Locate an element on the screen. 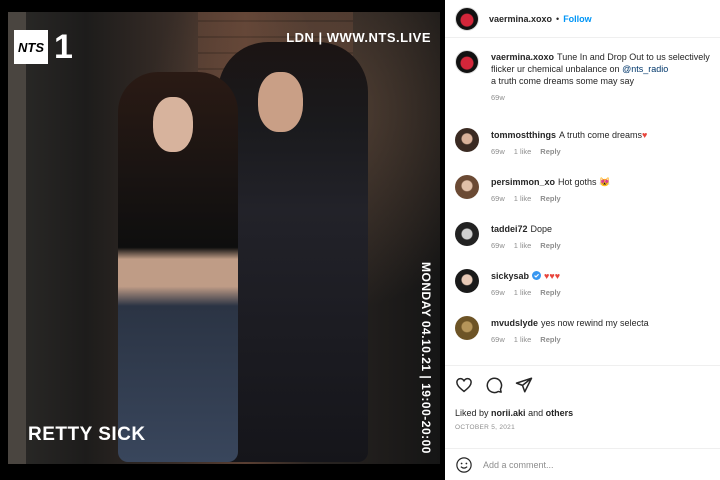 The image size is (720, 480). nts-logo-box: NTS is located at coordinates (31, 47).